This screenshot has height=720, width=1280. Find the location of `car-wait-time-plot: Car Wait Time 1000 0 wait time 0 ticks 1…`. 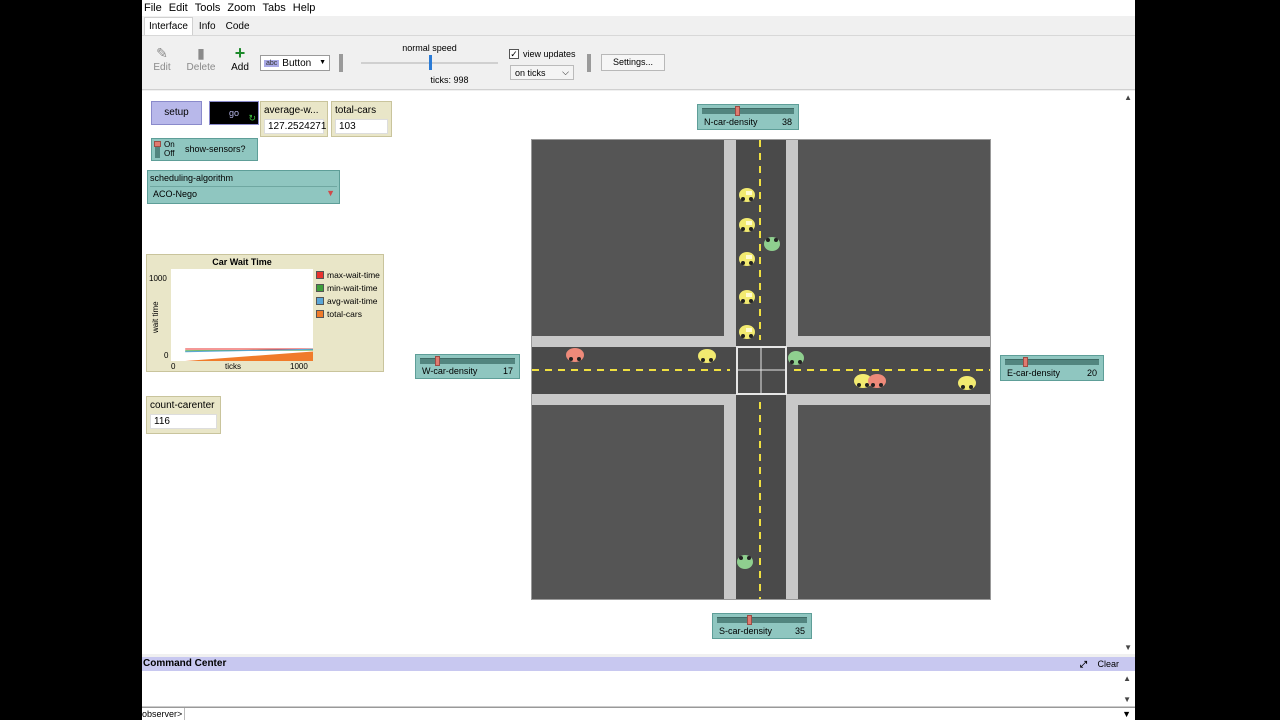

car-wait-time-plot: Car Wait Time 1000 0 wait time 0 ticks 1… is located at coordinates (265, 313).